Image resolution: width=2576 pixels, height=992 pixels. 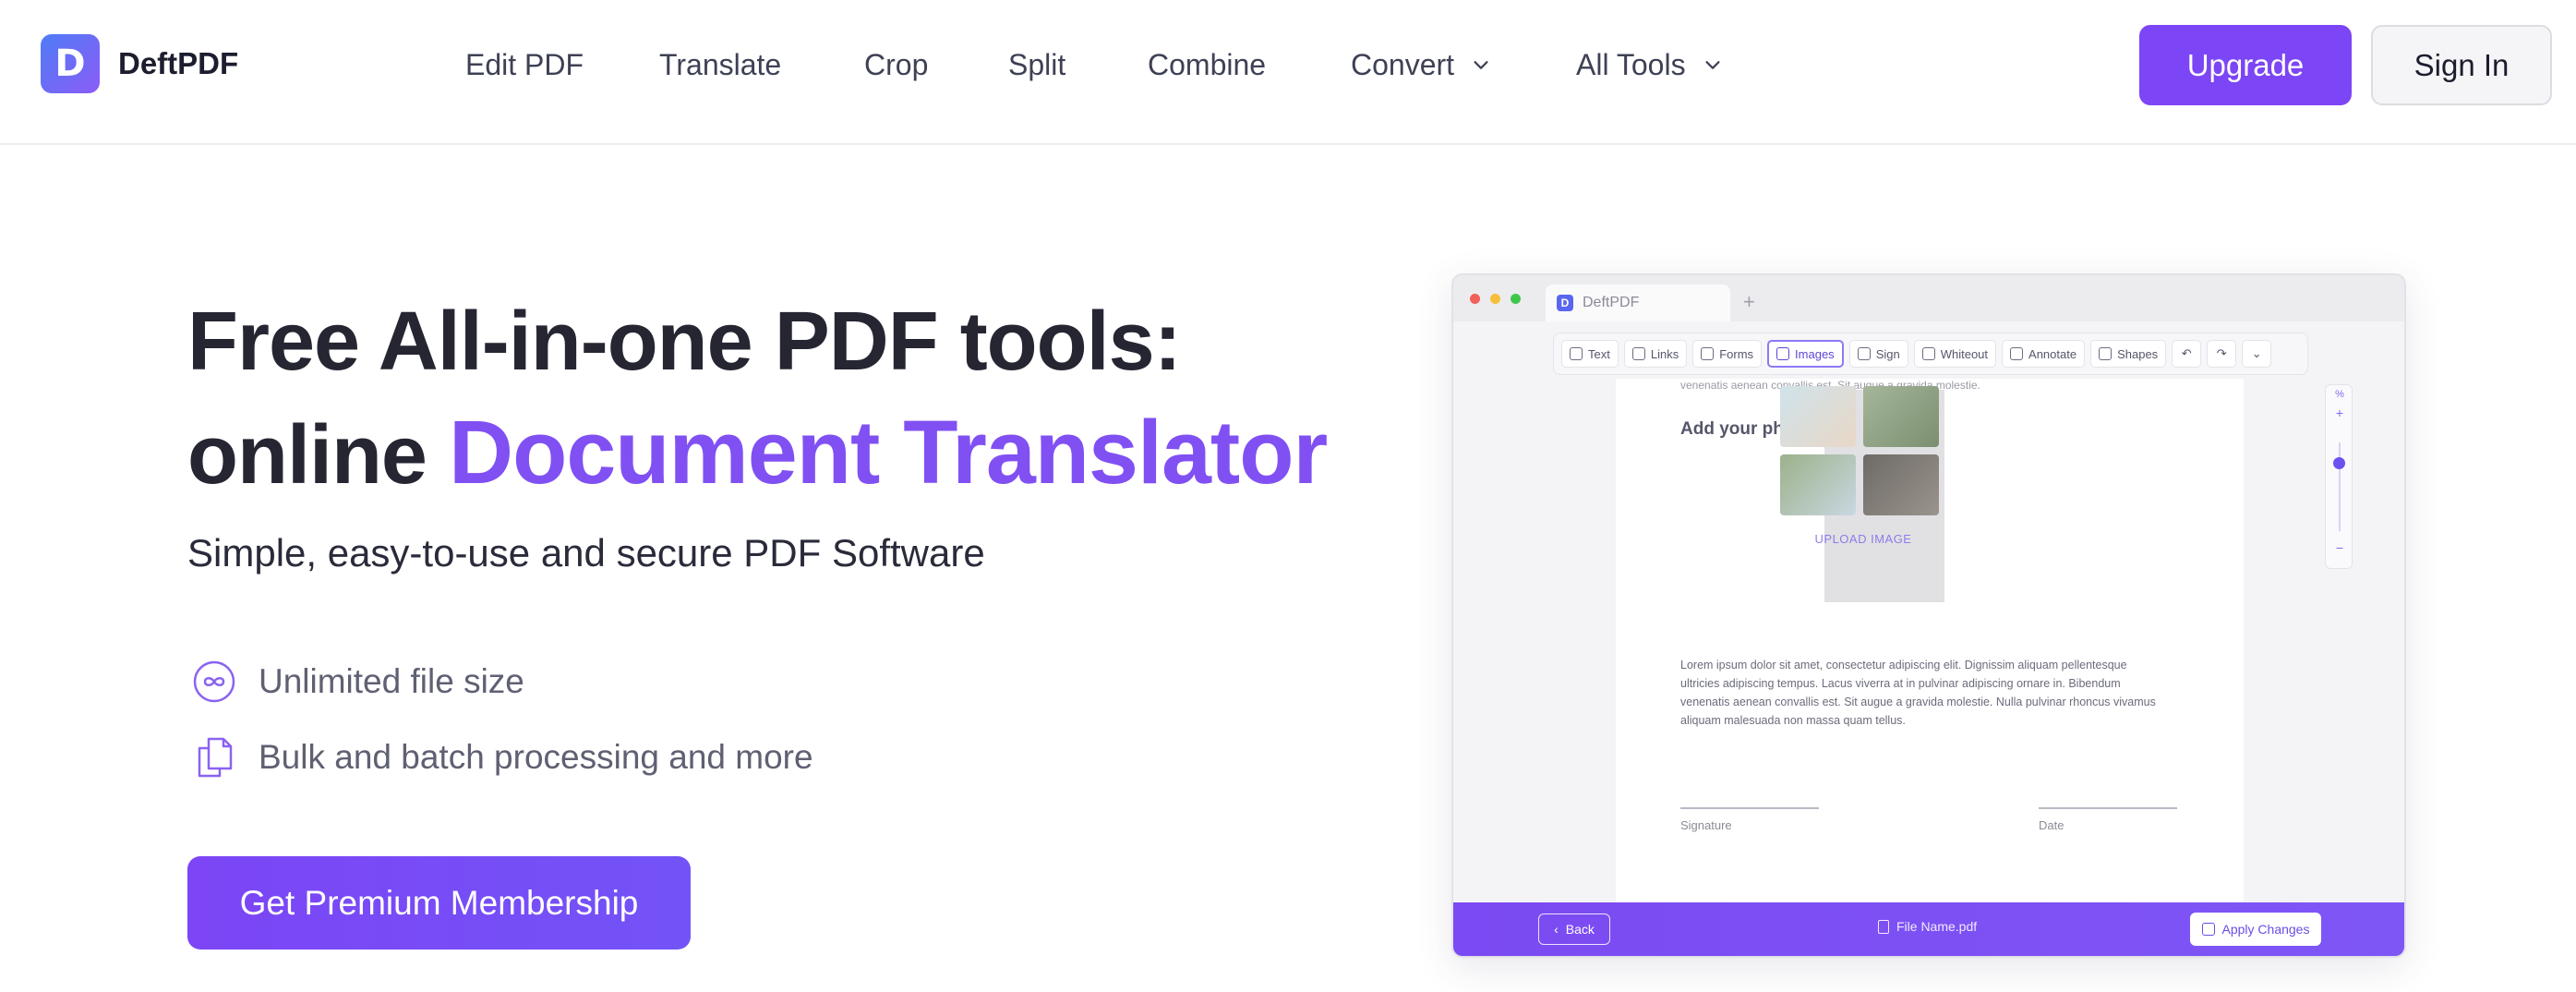 I want to click on nav-split: Split, so click(x=1036, y=65).